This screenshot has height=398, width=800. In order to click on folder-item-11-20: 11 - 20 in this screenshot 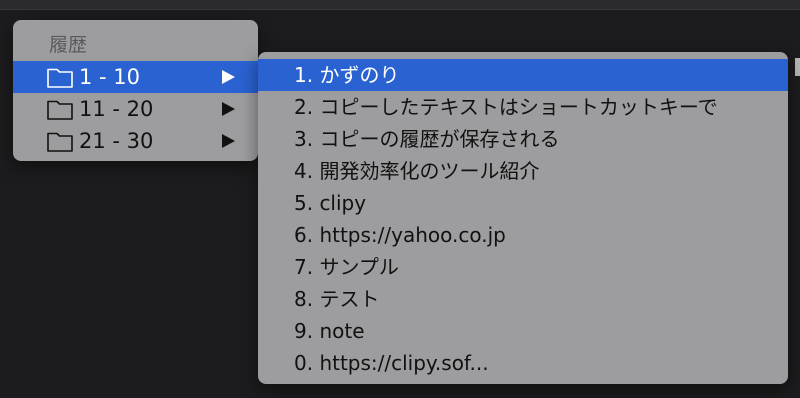, I will do `click(135, 109)`.